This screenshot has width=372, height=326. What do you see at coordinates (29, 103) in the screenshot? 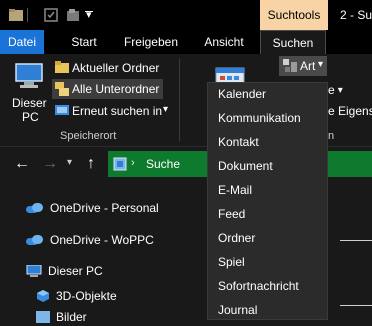
I see `this-pc-label-1: Dieser` at bounding box center [29, 103].